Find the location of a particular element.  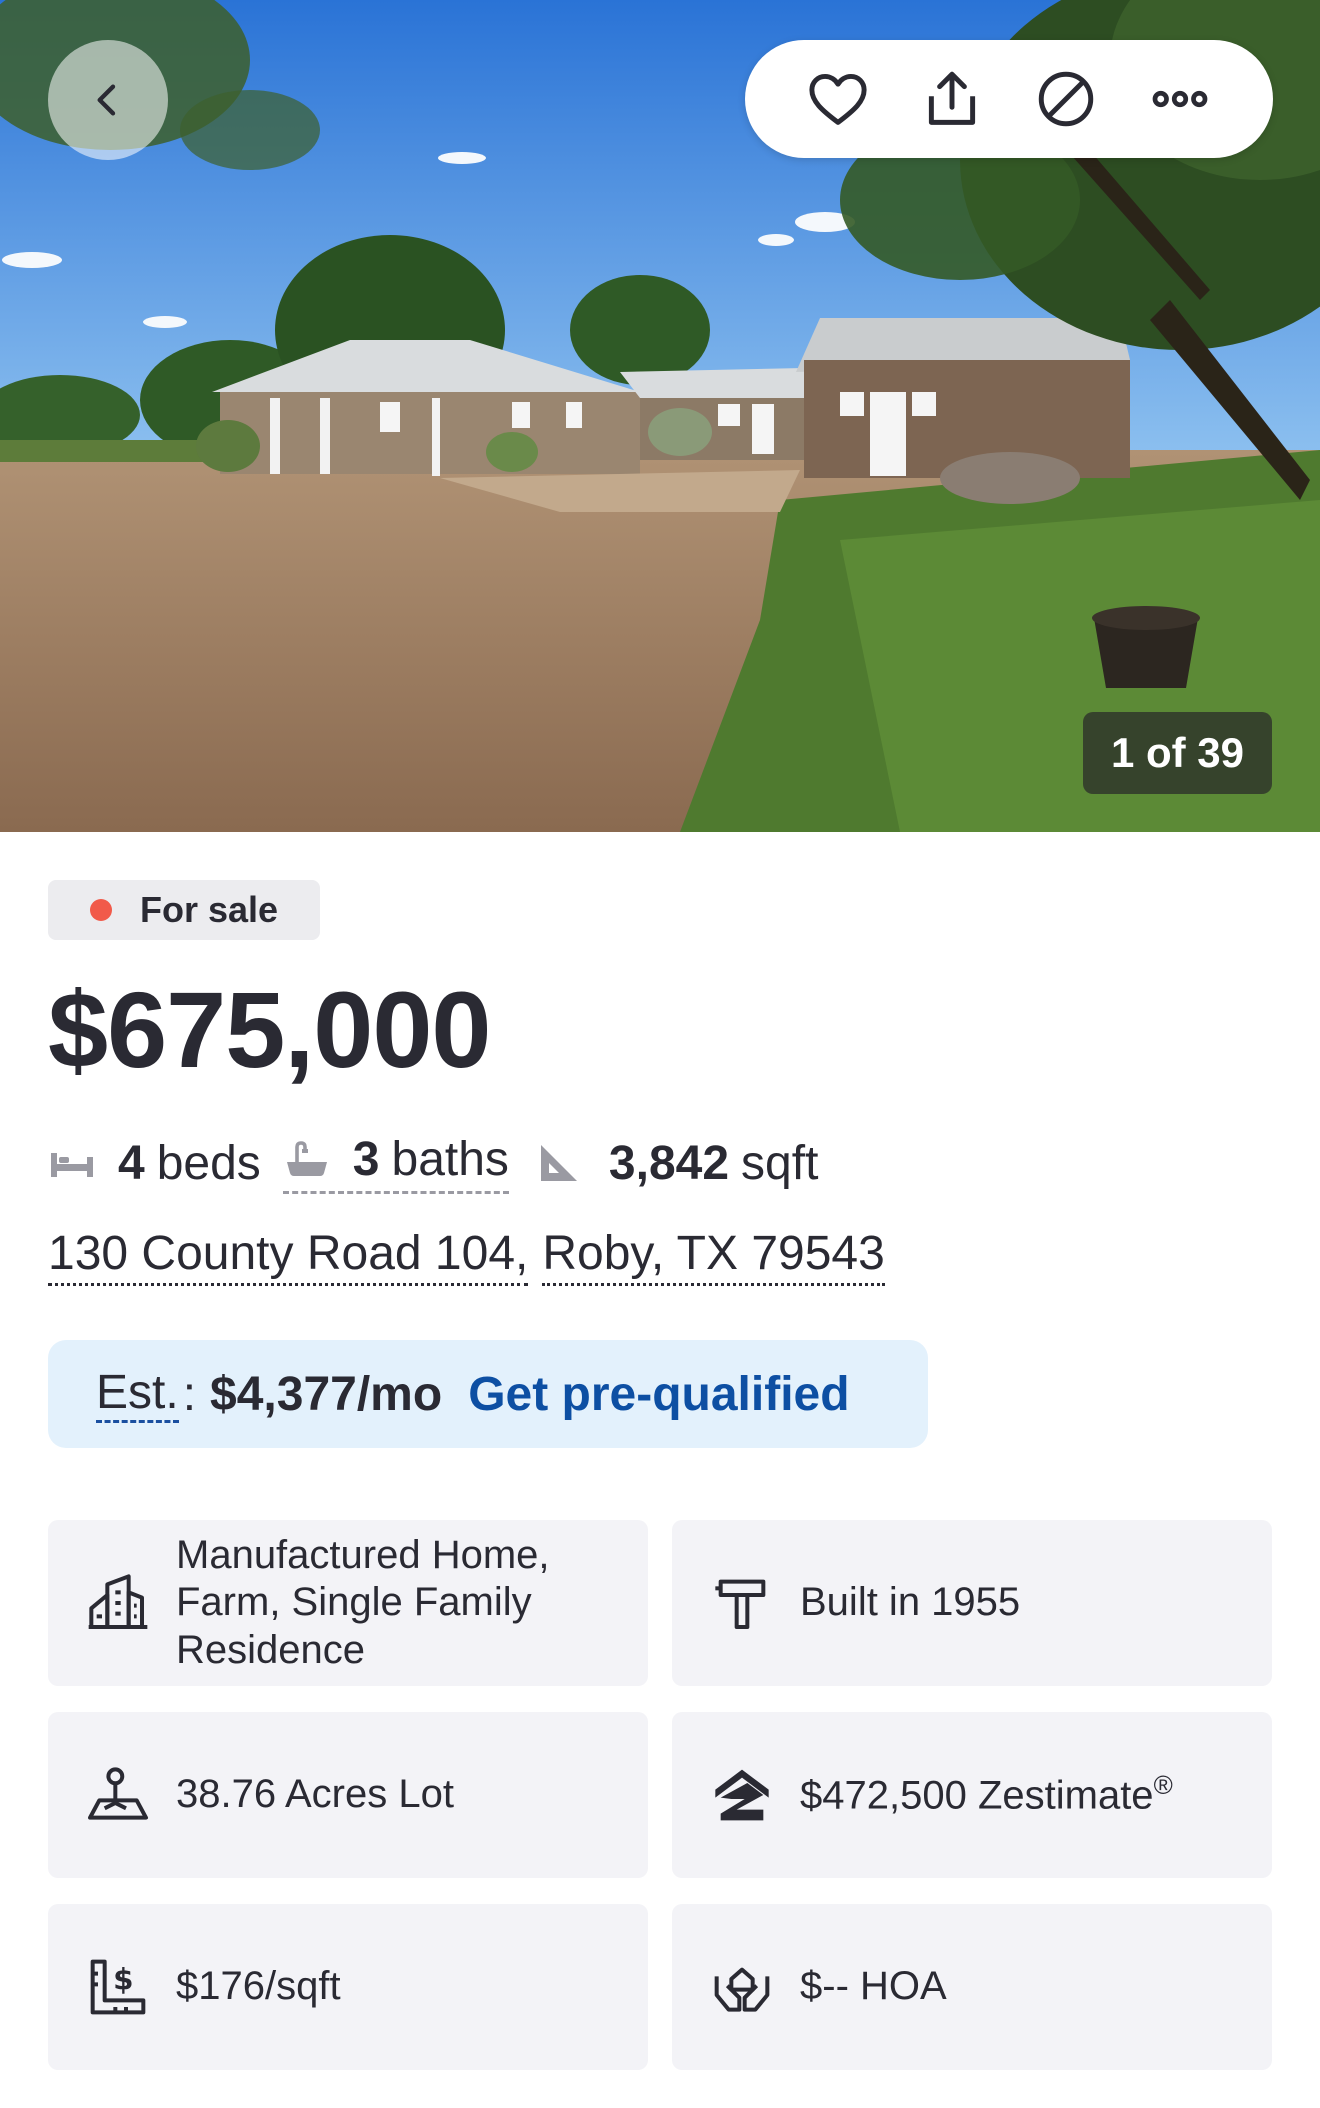

beds-fact: 4 beds is located at coordinates (154, 1163).